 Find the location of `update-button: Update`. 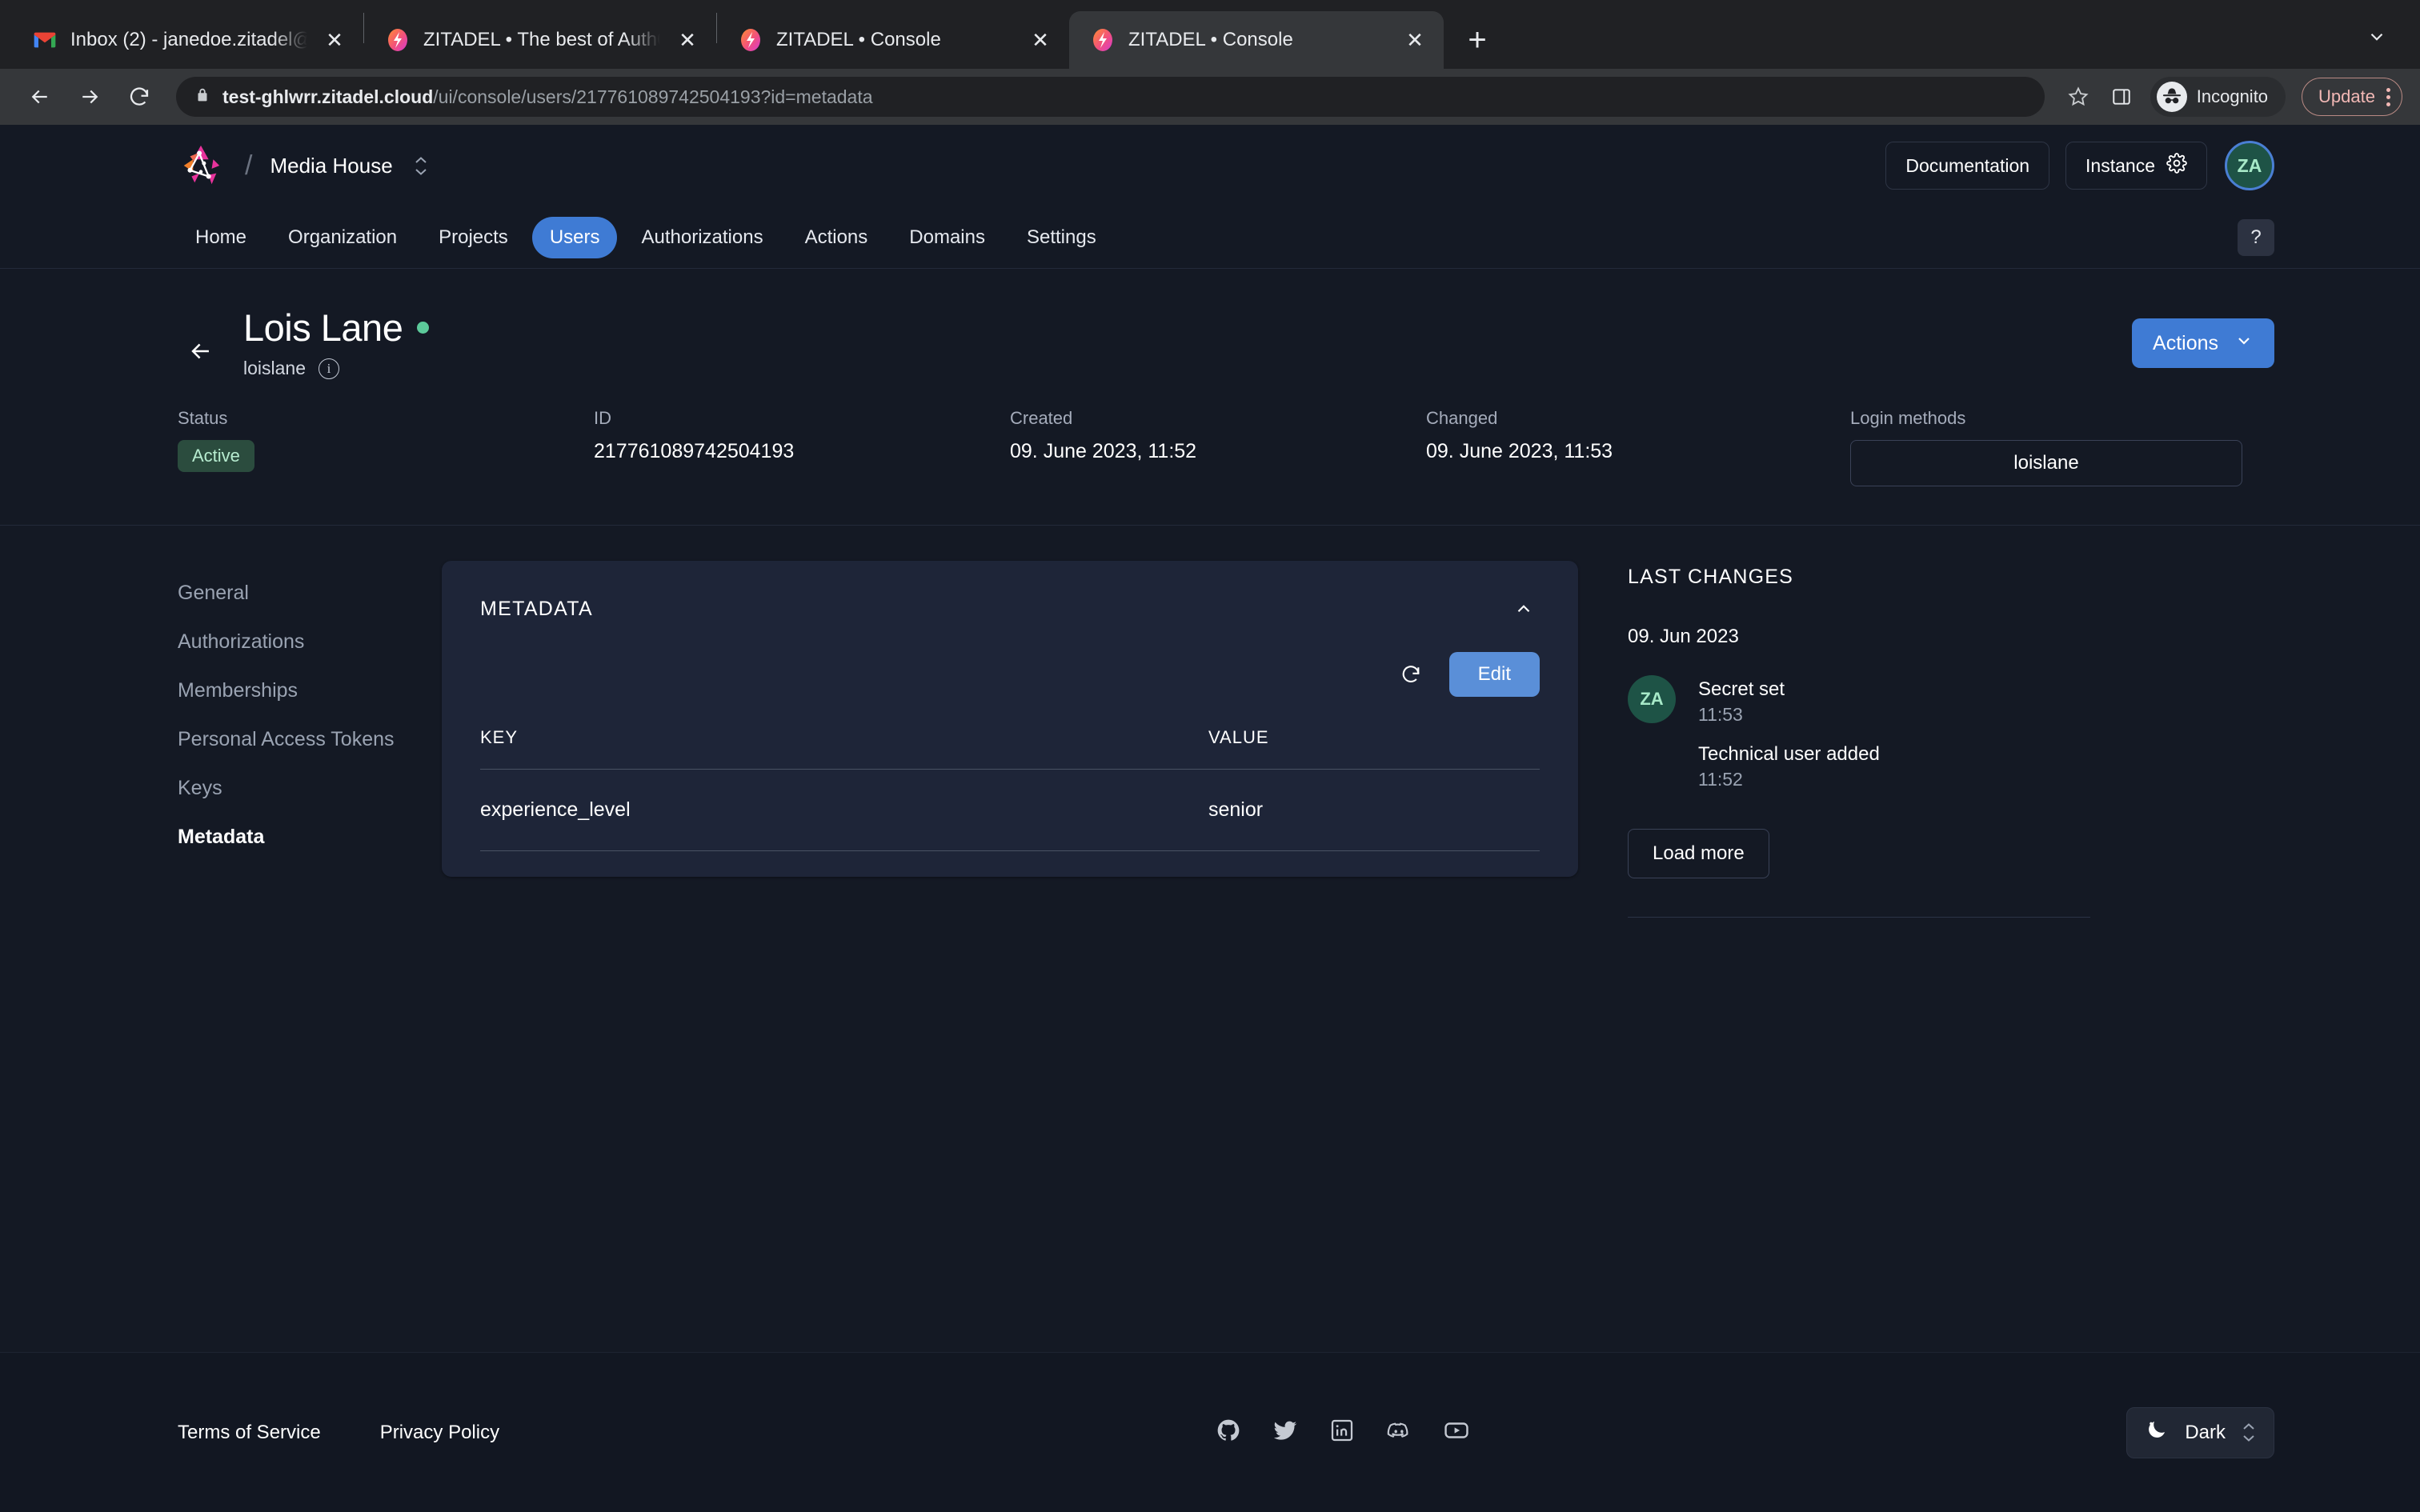

update-button: Update is located at coordinates (2352, 97).